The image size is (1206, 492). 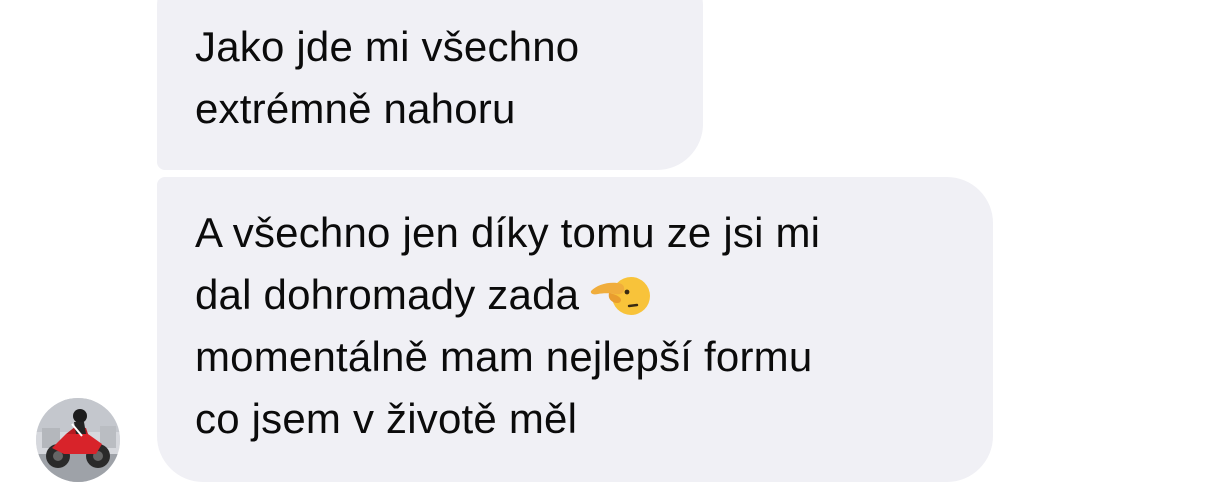 I want to click on message-2-line-4: co jsem v životě měl, so click(x=386, y=418).